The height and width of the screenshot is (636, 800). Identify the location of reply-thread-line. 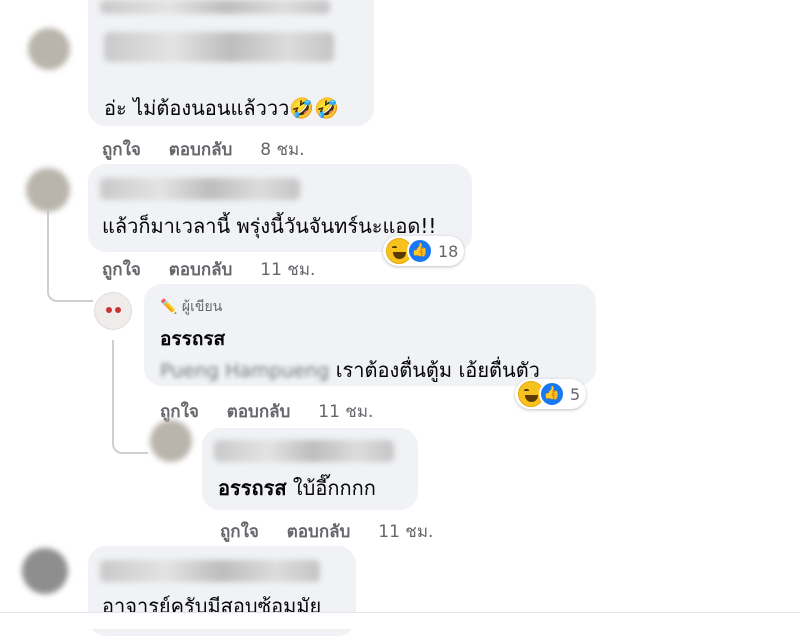
(130, 397).